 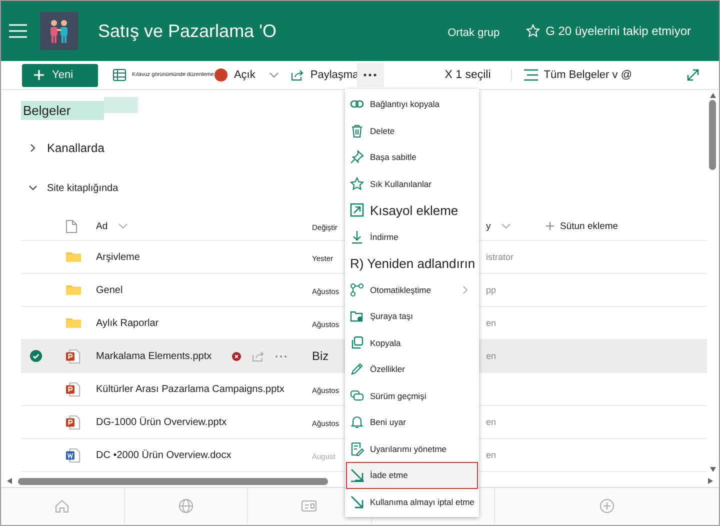 What do you see at coordinates (474, 33) in the screenshot?
I see `group-type: Ortak grup` at bounding box center [474, 33].